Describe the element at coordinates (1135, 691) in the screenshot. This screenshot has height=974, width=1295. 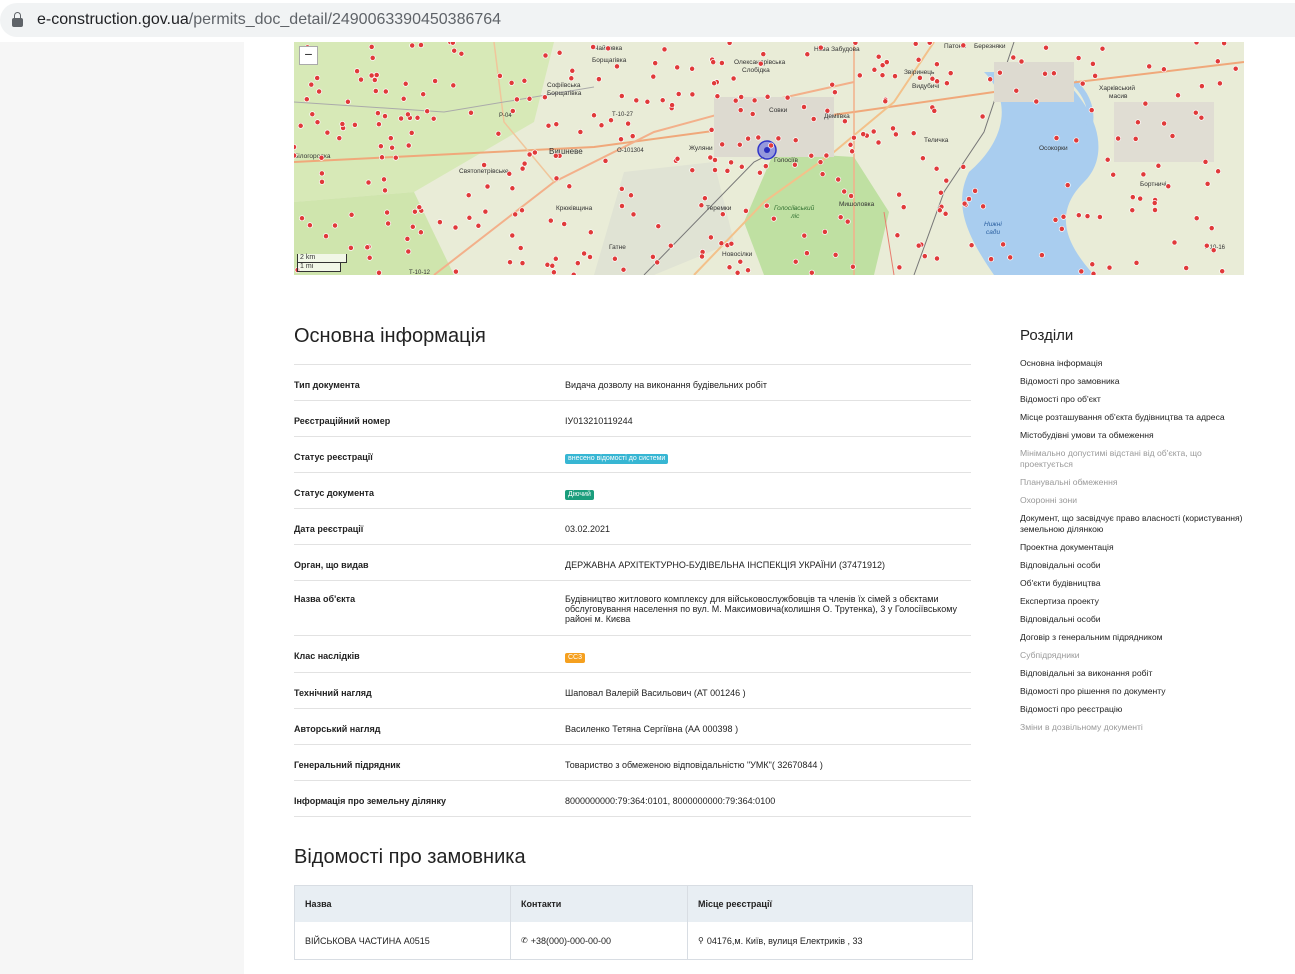
I see `section-link: Відомості про рішення по документу` at that location.